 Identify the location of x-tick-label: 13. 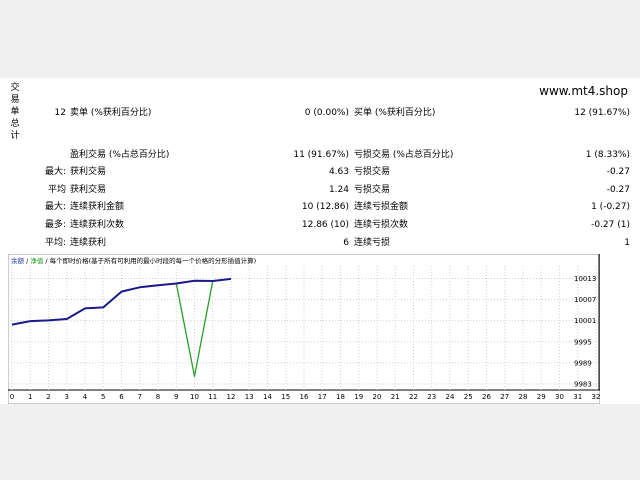
(249, 397).